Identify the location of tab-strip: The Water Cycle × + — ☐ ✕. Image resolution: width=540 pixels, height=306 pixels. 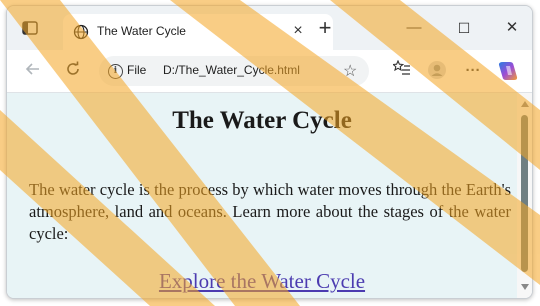
(269, 28).